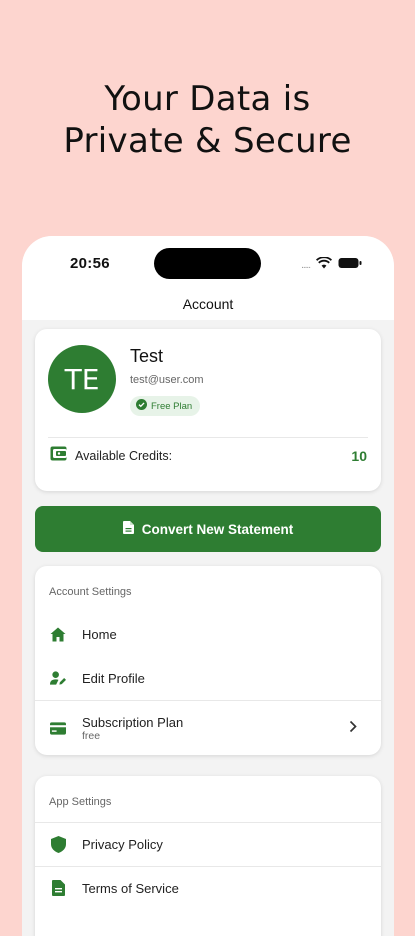 This screenshot has width=415, height=936. Describe the element at coordinates (90, 592) in the screenshot. I see `section-title: Account Settings` at that location.